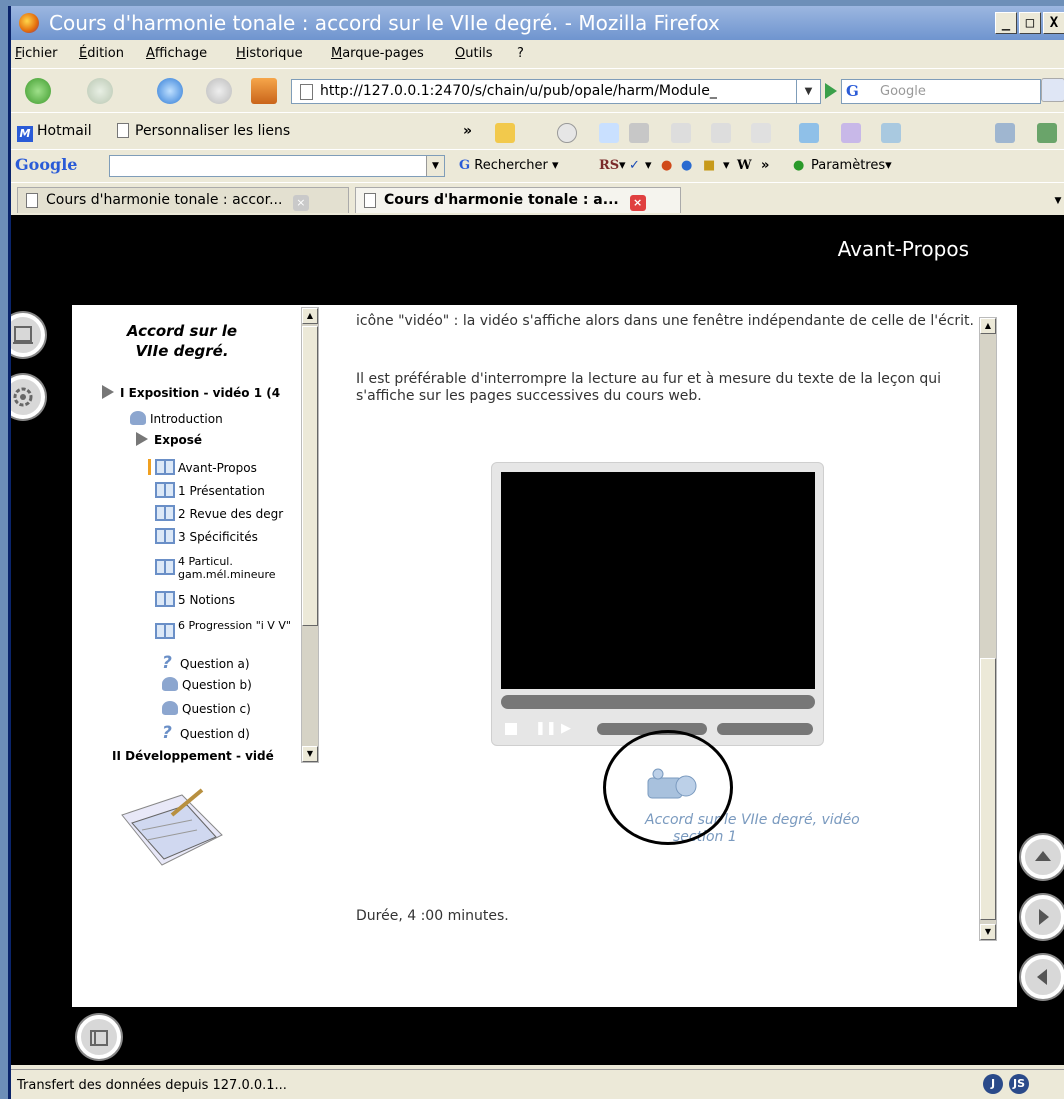 The width and height of the screenshot is (1064, 1099). What do you see at coordinates (176, 418) in the screenshot?
I see `nav-introduction: Introduction` at bounding box center [176, 418].